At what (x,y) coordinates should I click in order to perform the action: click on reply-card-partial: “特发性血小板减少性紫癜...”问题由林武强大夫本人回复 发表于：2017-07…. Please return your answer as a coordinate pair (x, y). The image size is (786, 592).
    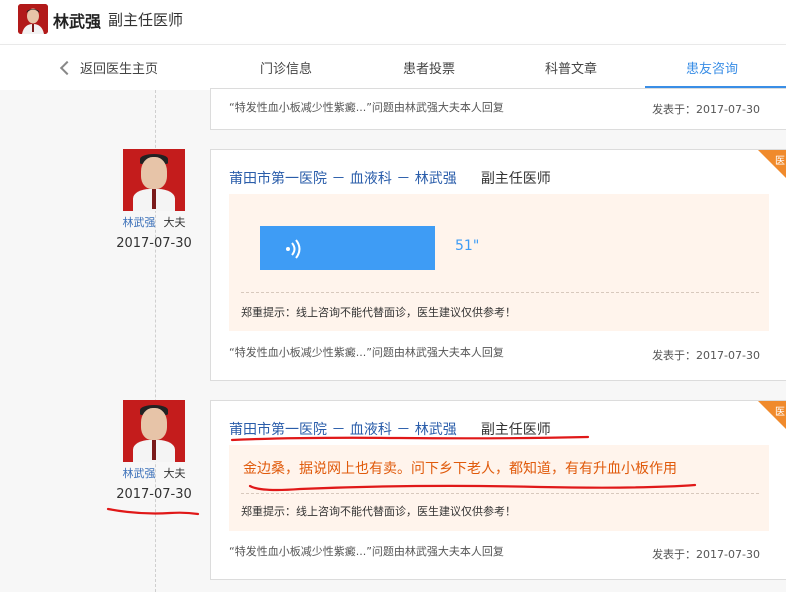
    Looking at the image, I should click on (498, 109).